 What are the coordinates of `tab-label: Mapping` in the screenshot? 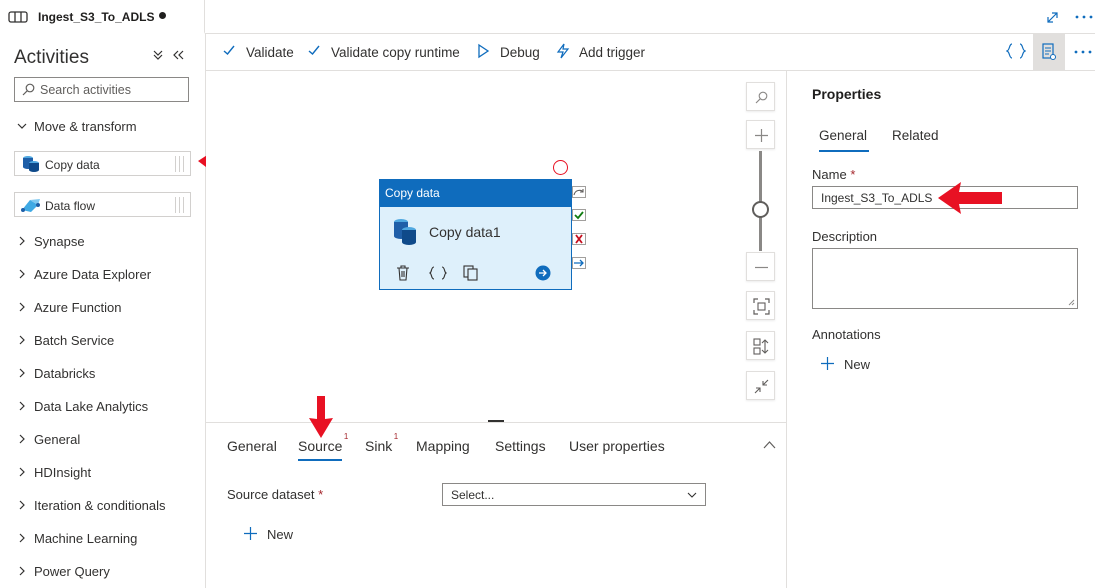 It's located at (443, 446).